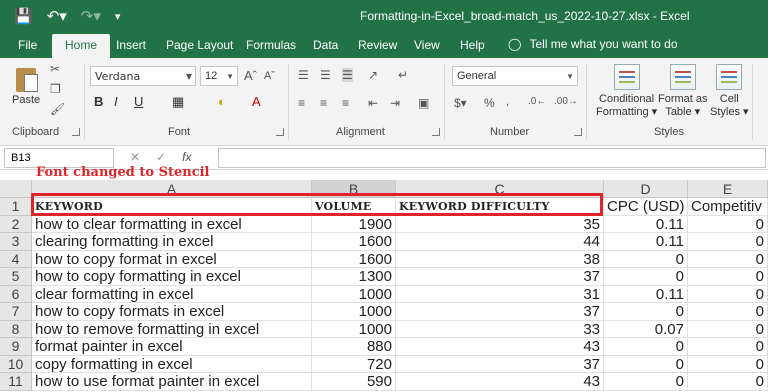 The image size is (768, 392). What do you see at coordinates (172, 242) in the screenshot?
I see `cell-keyword: clearing formatting in excel` at bounding box center [172, 242].